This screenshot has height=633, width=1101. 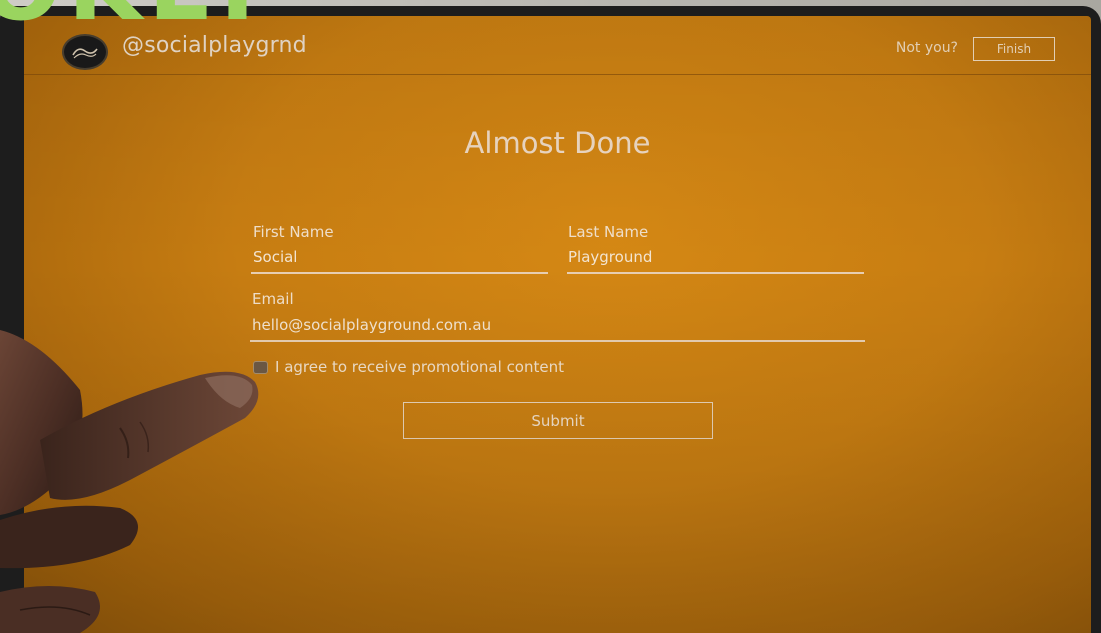 I want to click on email-label: Email, so click(x=273, y=299).